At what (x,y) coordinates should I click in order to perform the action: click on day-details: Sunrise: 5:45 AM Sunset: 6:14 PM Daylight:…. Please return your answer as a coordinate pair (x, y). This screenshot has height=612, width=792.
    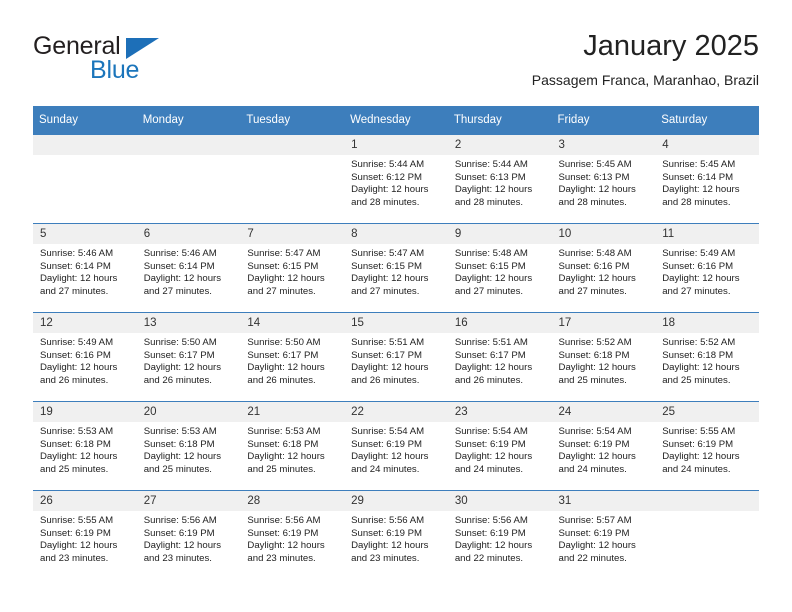
    Looking at the image, I should click on (707, 182).